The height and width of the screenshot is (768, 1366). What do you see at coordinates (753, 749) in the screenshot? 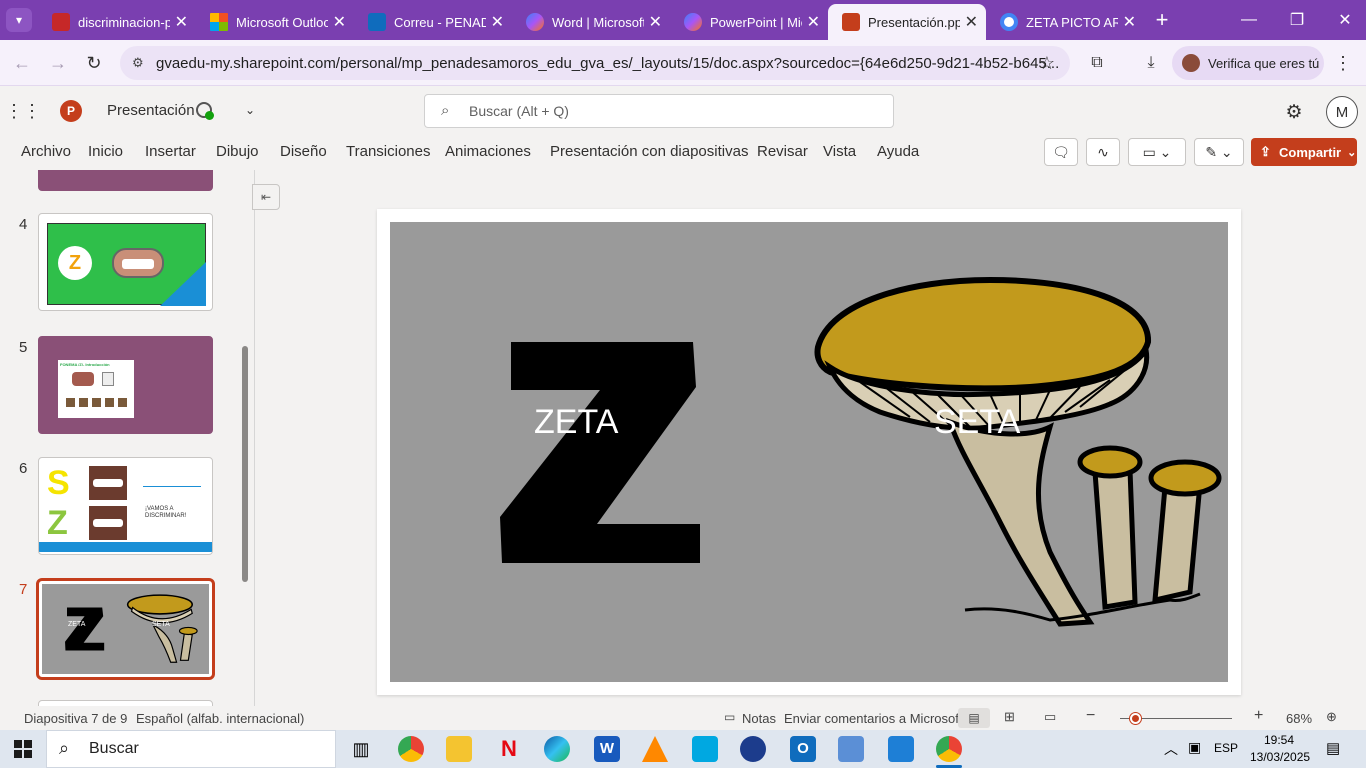
I see `media-app-icon` at bounding box center [753, 749].